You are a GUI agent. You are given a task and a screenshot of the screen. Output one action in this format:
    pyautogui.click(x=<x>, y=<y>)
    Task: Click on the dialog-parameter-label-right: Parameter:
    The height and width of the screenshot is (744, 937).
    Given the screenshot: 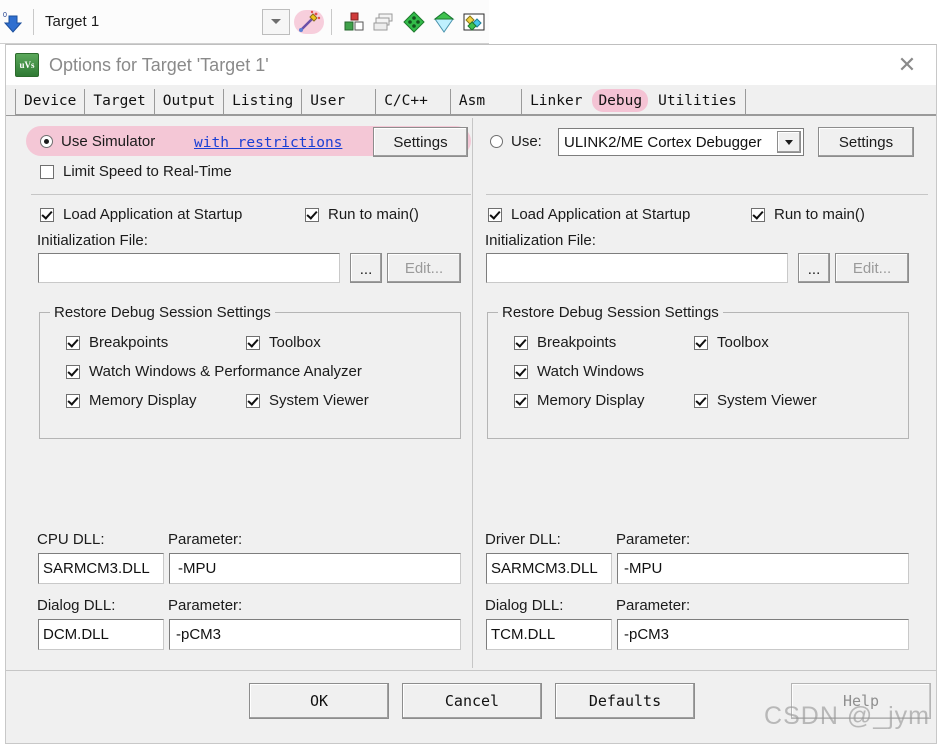 What is the action you would take?
    pyautogui.click(x=653, y=605)
    